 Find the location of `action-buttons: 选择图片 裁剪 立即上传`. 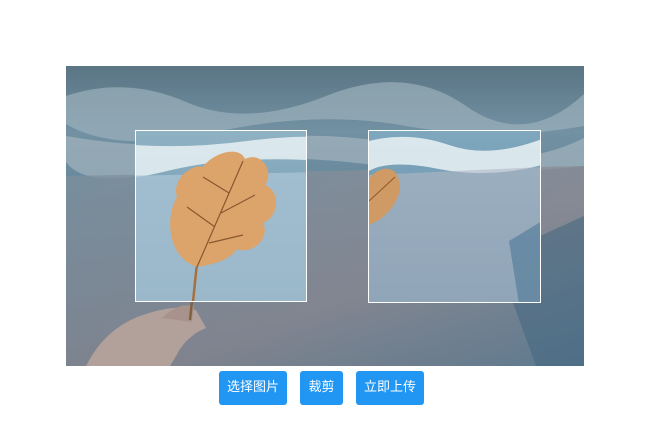

action-buttons: 选择图片 裁剪 立即上传 is located at coordinates (325, 388).